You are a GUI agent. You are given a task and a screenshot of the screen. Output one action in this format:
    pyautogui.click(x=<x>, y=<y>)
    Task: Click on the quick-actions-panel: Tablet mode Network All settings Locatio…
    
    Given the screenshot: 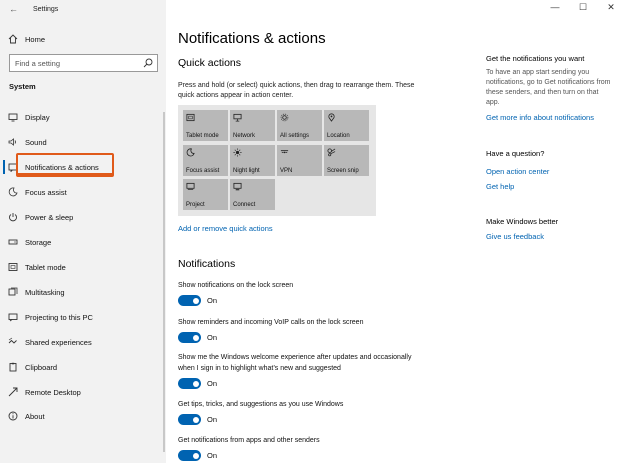 What is the action you would take?
    pyautogui.click(x=277, y=160)
    